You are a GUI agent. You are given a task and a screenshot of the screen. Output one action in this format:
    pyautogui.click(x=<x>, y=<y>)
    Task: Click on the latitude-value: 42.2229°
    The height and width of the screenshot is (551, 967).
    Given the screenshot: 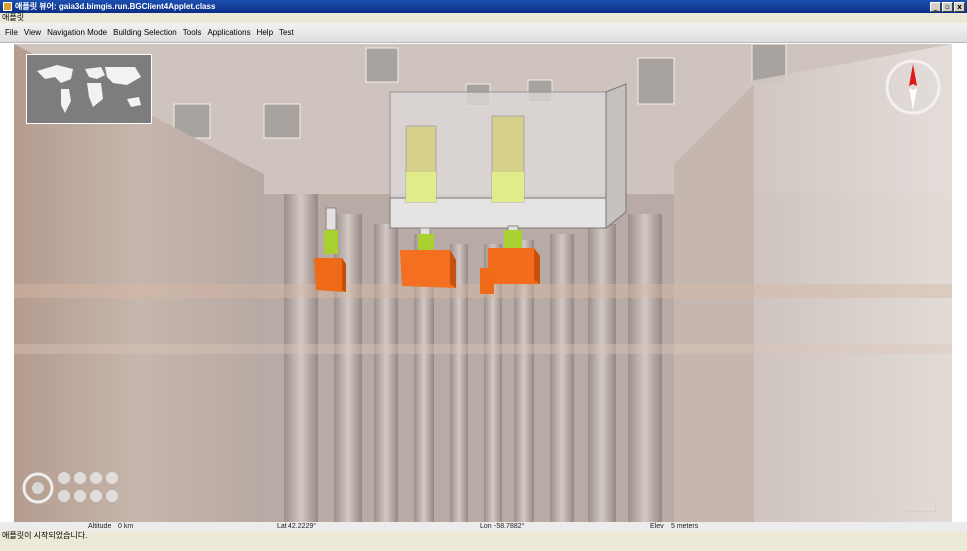 What is the action you would take?
    pyautogui.click(x=302, y=526)
    